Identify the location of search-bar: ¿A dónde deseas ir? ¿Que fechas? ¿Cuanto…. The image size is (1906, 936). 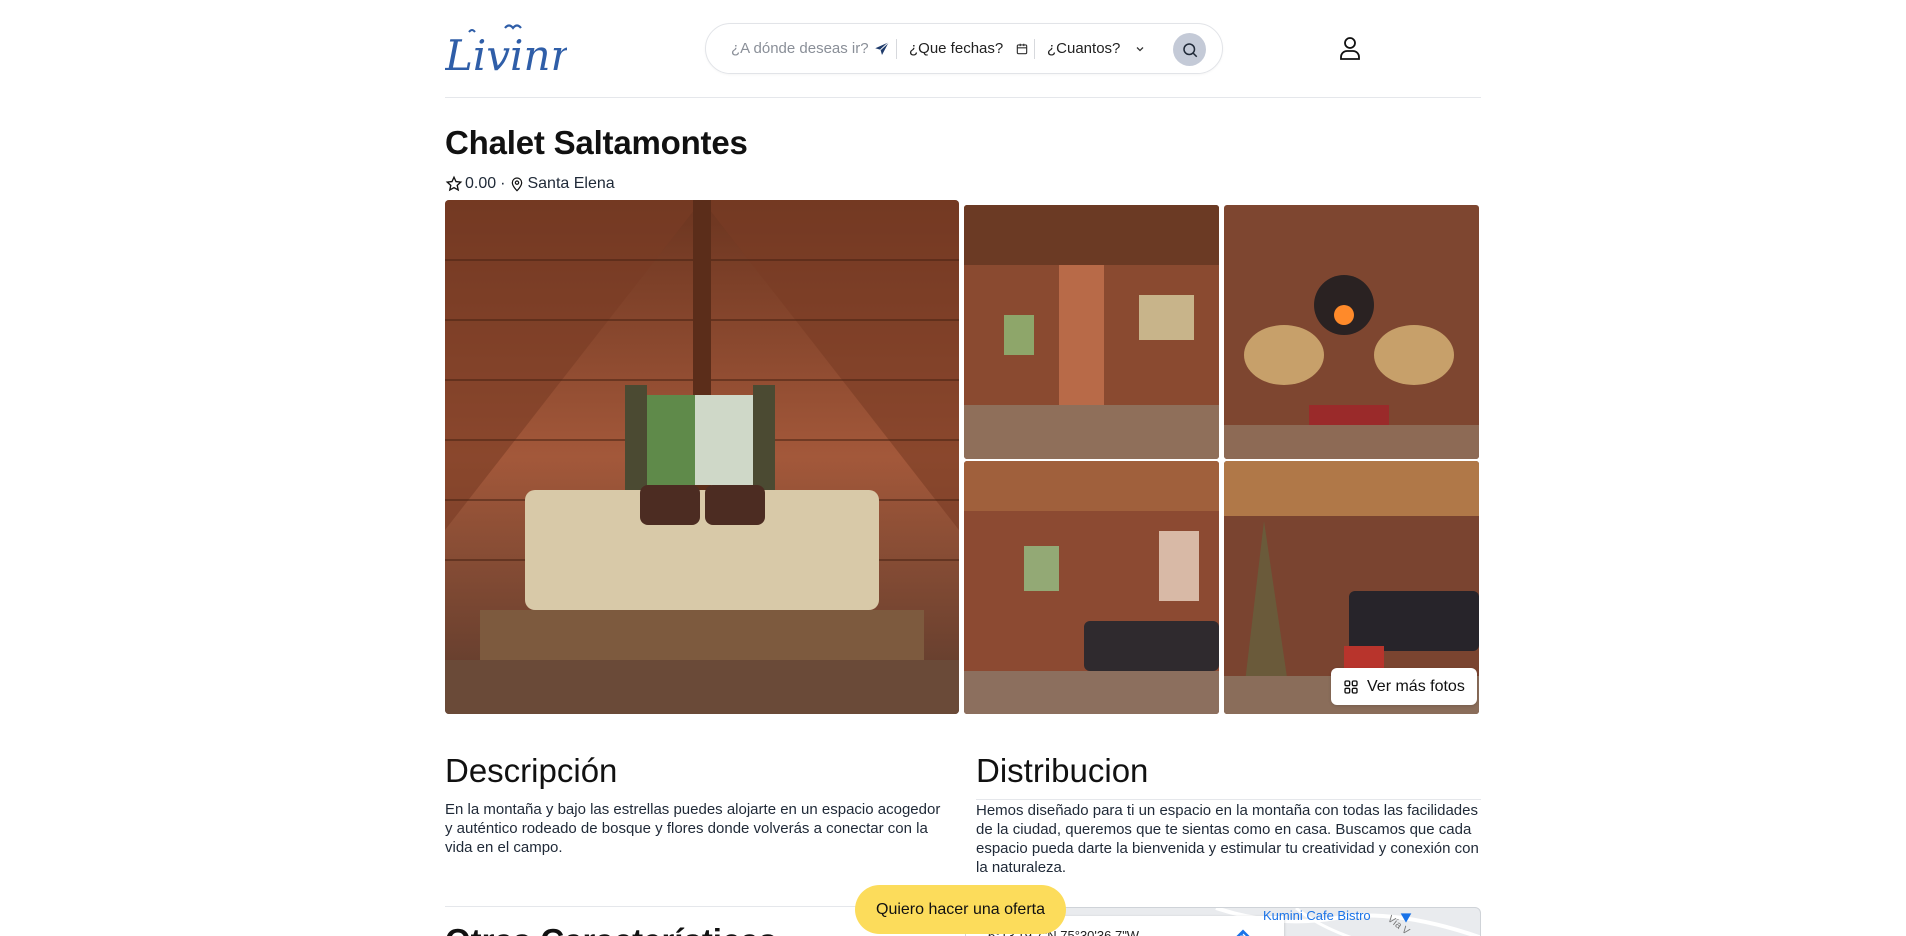
(964, 48).